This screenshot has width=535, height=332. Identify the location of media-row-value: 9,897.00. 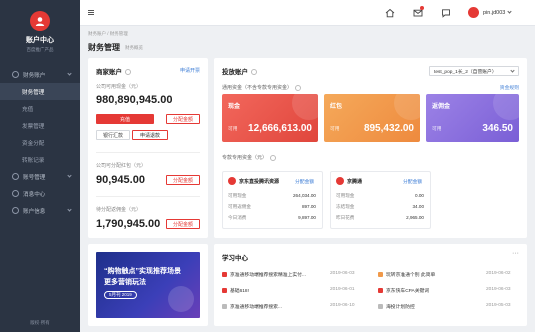
(307, 217).